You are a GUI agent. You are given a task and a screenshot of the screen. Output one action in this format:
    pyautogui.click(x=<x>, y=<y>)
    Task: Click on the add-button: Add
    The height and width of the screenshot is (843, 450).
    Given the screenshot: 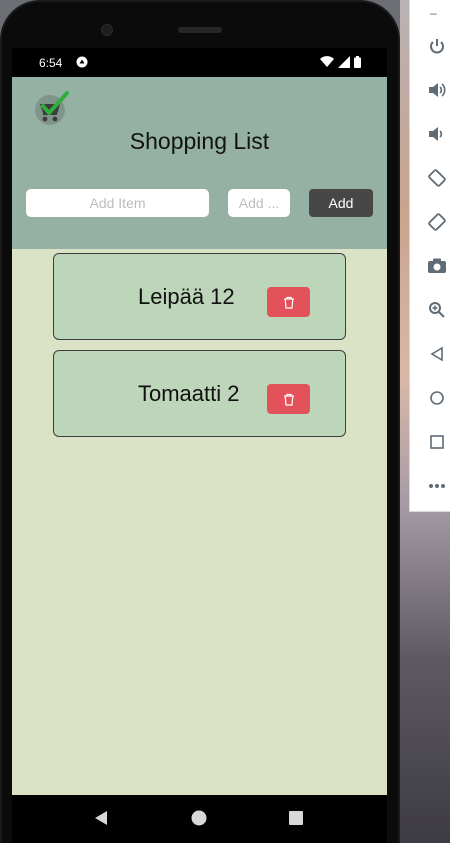 What is the action you would take?
    pyautogui.click(x=341, y=203)
    